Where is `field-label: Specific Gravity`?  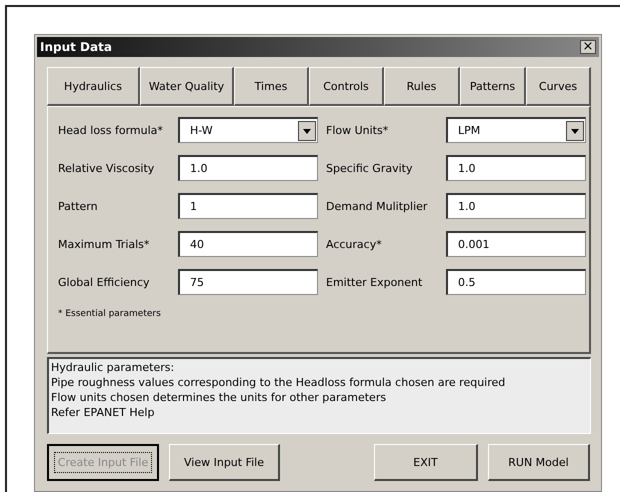 field-label: Specific Gravity is located at coordinates (370, 168).